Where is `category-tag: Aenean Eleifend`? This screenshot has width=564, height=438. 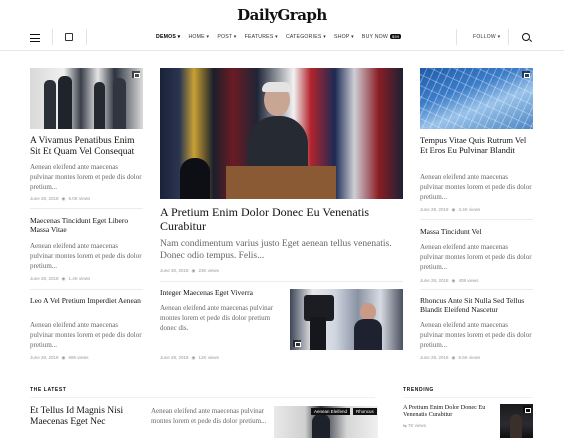 category-tag: Aenean Eleifend is located at coordinates (331, 411).